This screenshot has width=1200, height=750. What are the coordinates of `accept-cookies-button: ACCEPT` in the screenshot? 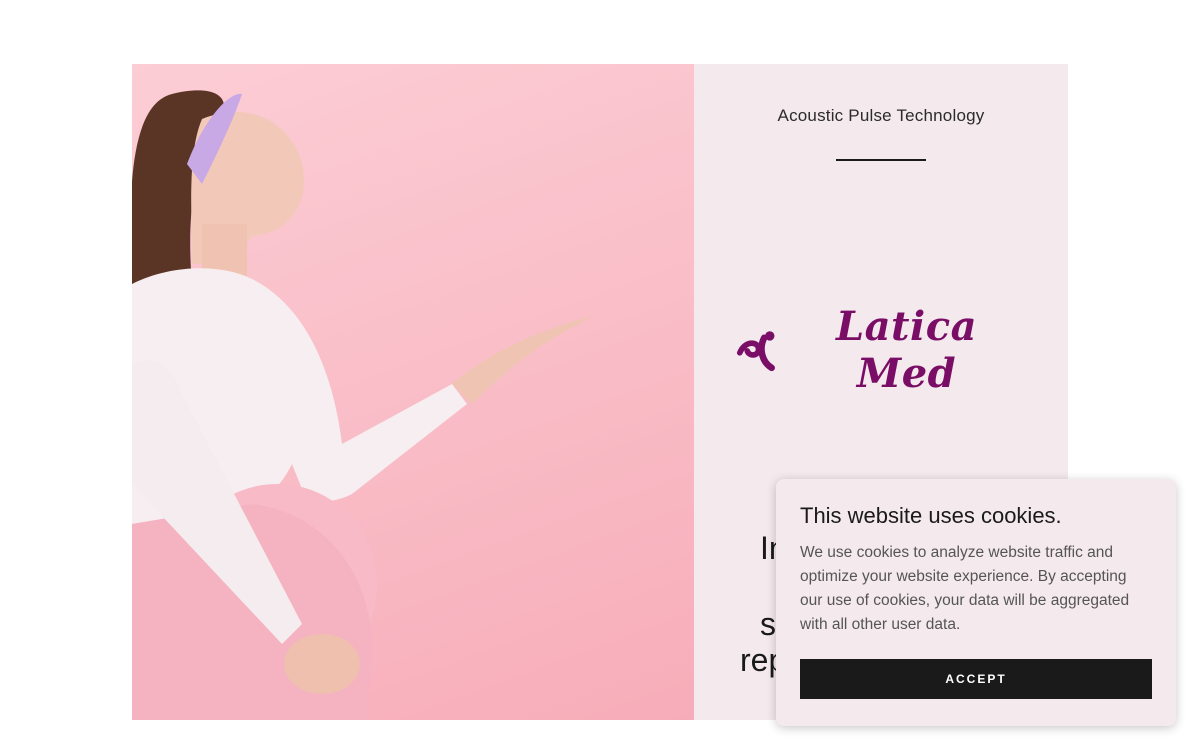 It's located at (976, 679).